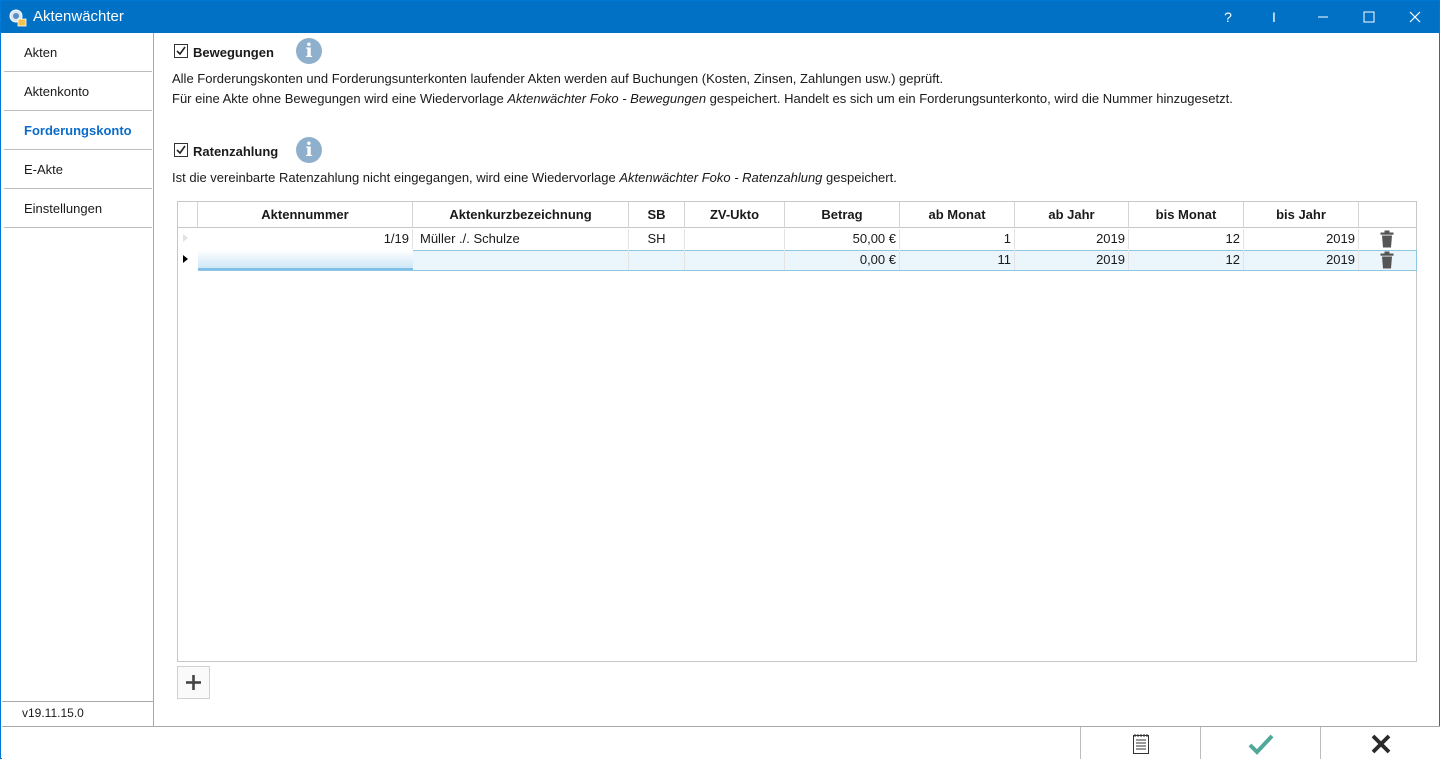 The image size is (1440, 759). What do you see at coordinates (78, 16) in the screenshot?
I see `window-title: Aktenwächter` at bounding box center [78, 16].